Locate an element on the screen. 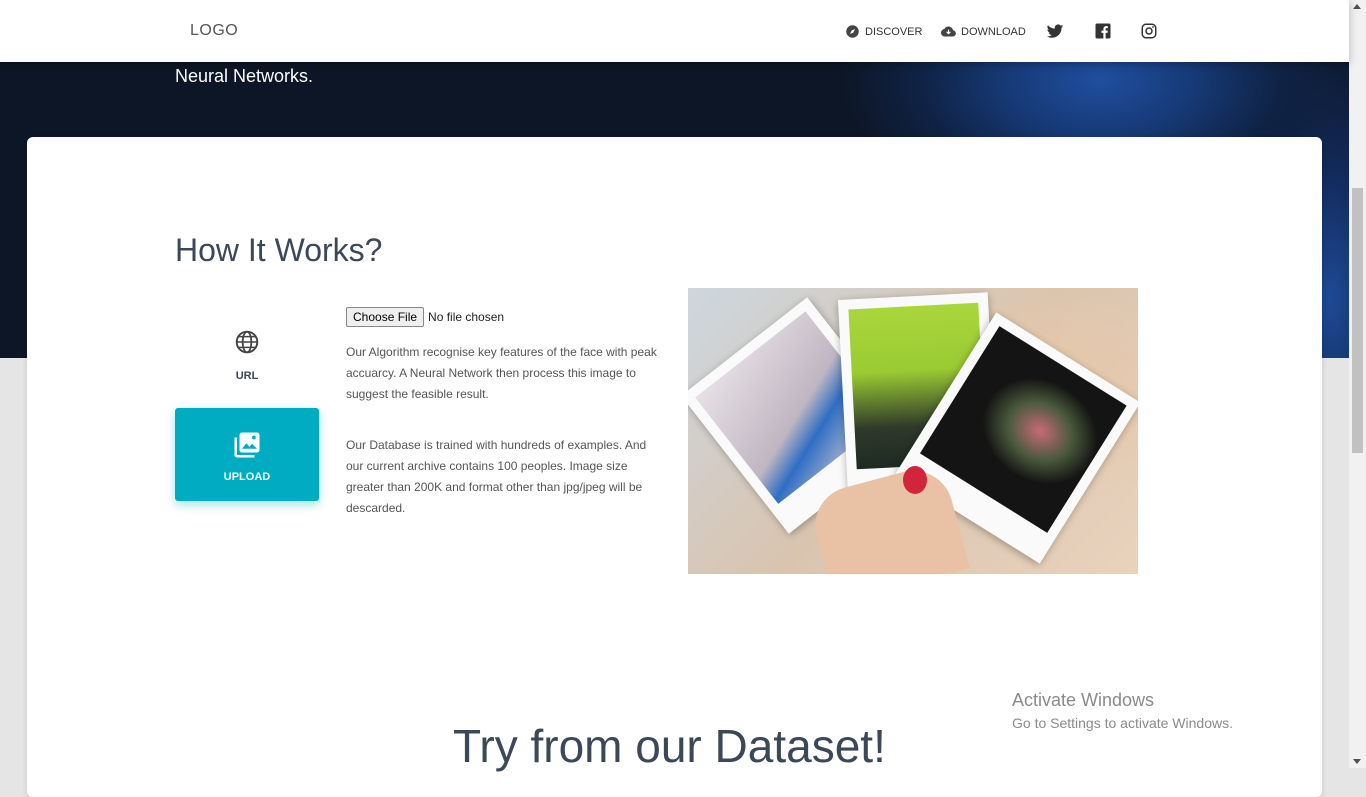 This screenshot has width=1366, height=797. dataset-title: Try from our Dataset! is located at coordinates (669, 746).